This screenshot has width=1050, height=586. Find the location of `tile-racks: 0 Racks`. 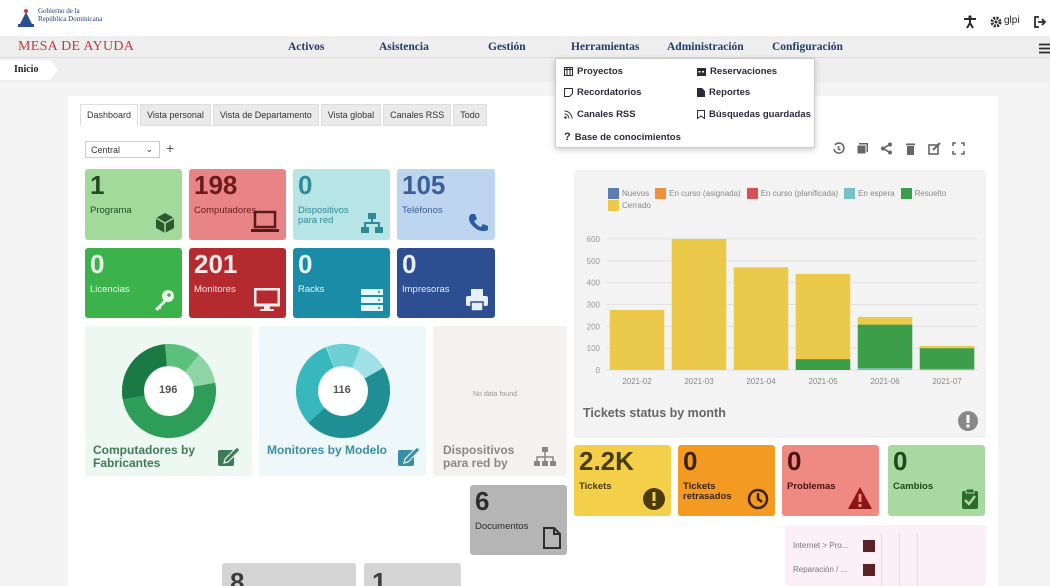

tile-racks: 0 Racks is located at coordinates (341, 283).